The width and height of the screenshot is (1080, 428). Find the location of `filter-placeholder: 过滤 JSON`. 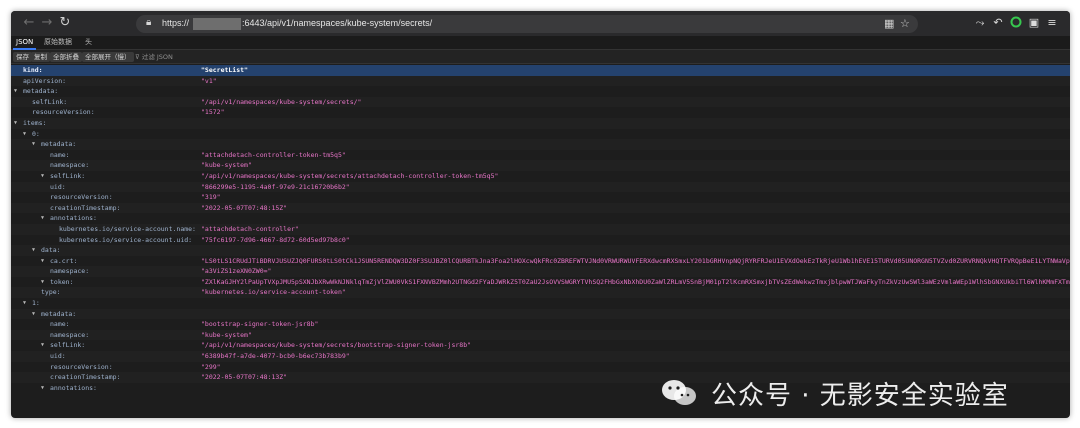

filter-placeholder: 过滤 JSON is located at coordinates (157, 57).